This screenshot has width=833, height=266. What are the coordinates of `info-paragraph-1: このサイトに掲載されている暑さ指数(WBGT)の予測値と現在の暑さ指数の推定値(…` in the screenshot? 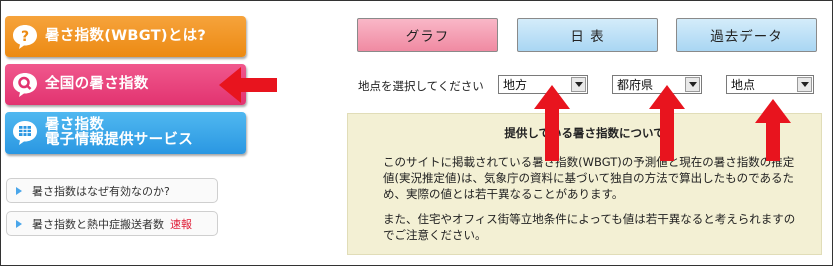 It's located at (589, 178).